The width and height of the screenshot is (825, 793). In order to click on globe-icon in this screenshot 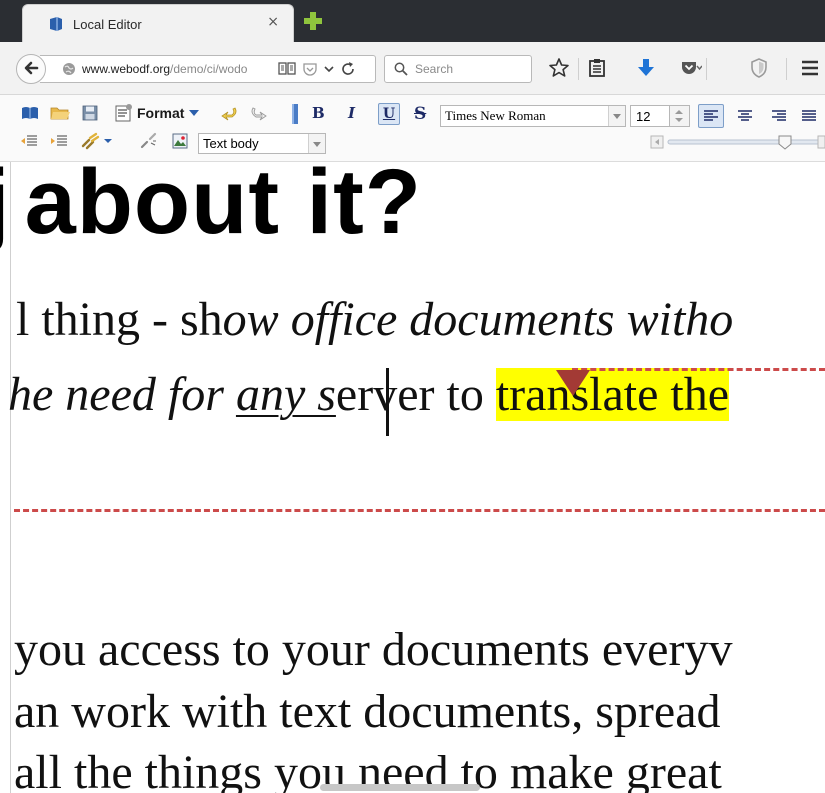, I will do `click(69, 69)`.